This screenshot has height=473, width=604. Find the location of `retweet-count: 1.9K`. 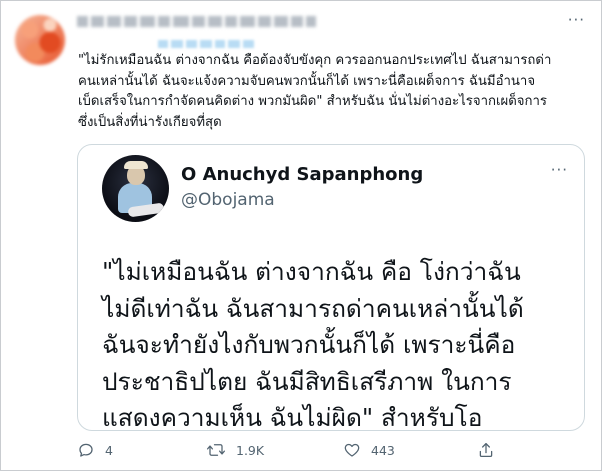

retweet-count: 1.9K is located at coordinates (250, 450).